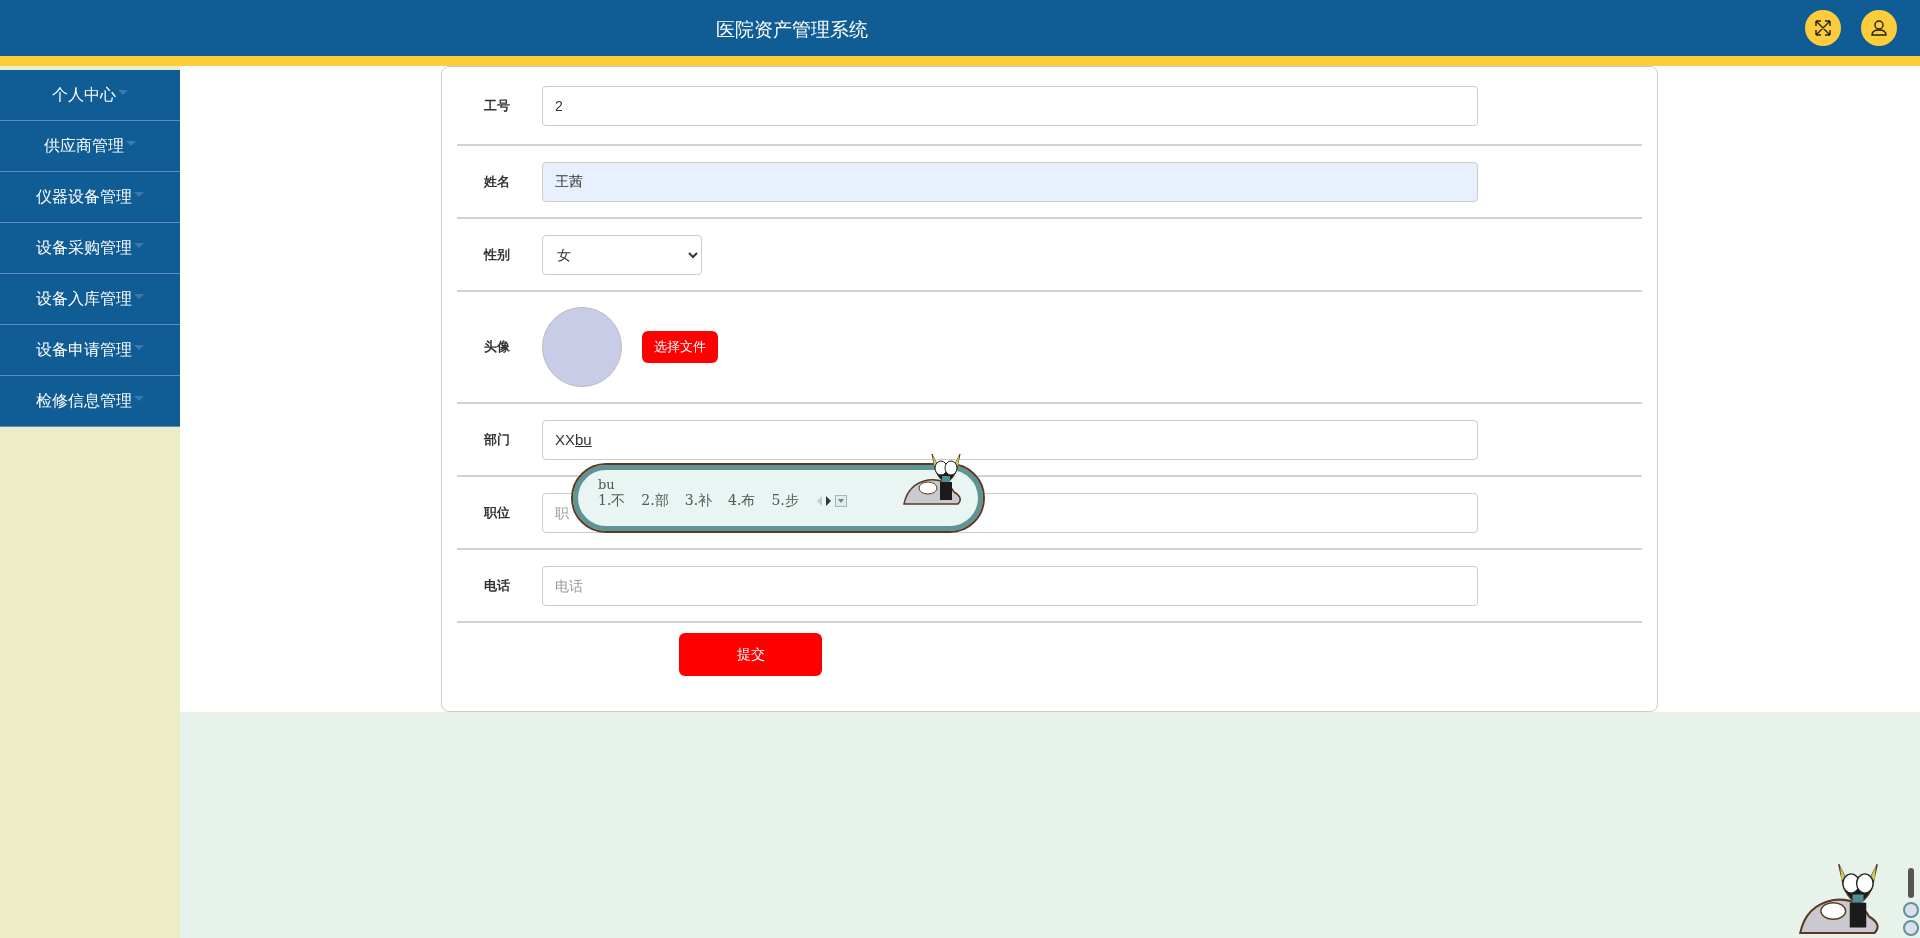  Describe the element at coordinates (1010, 181) in the screenshot. I see `text-input-field: 王茜` at that location.